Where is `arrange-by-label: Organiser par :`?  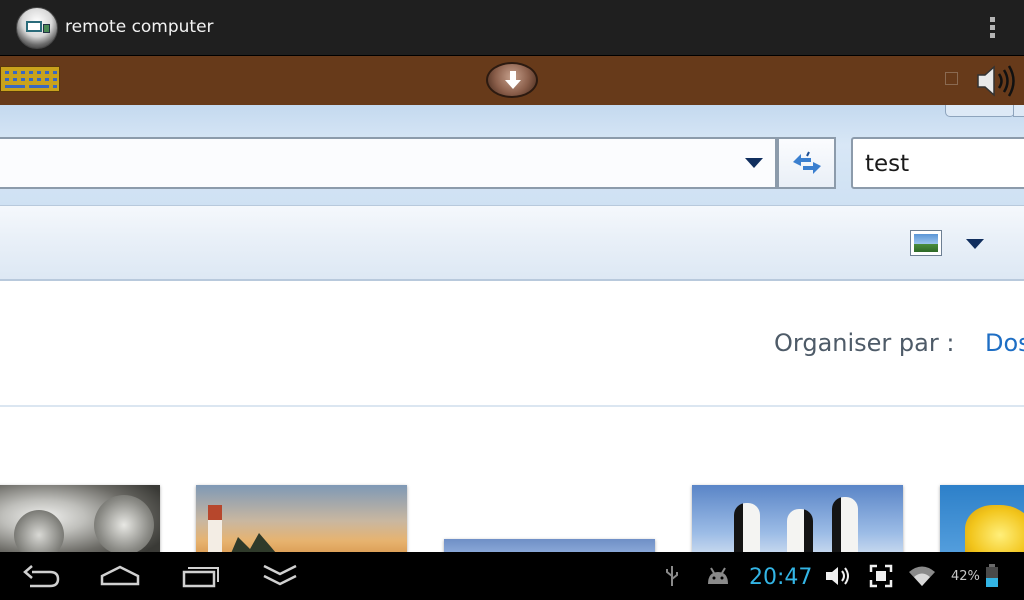
arrange-by-label: Organiser par : is located at coordinates (864, 343).